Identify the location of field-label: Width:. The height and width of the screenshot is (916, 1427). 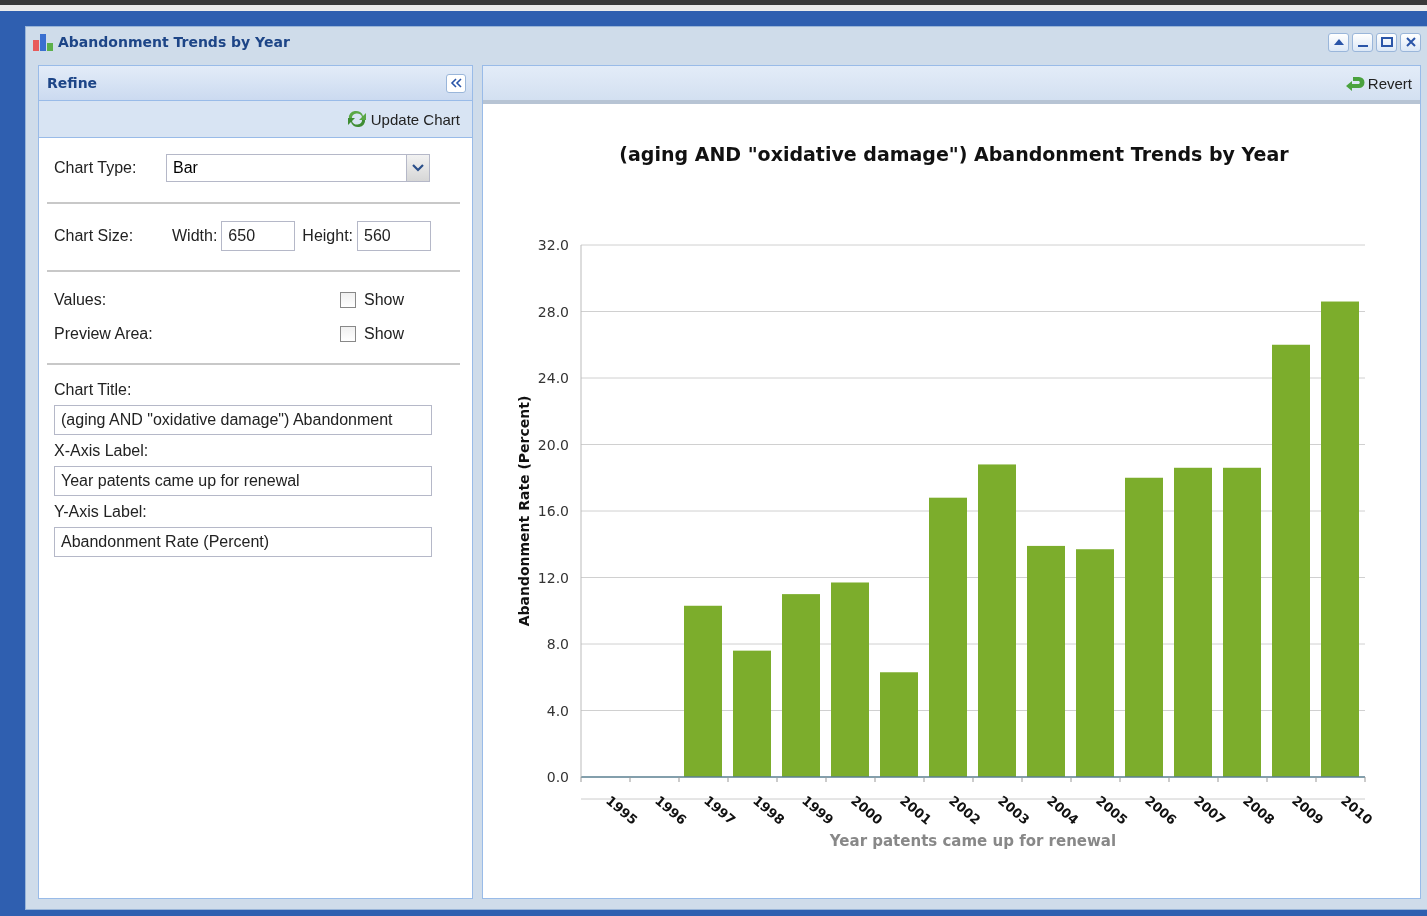
(195, 236).